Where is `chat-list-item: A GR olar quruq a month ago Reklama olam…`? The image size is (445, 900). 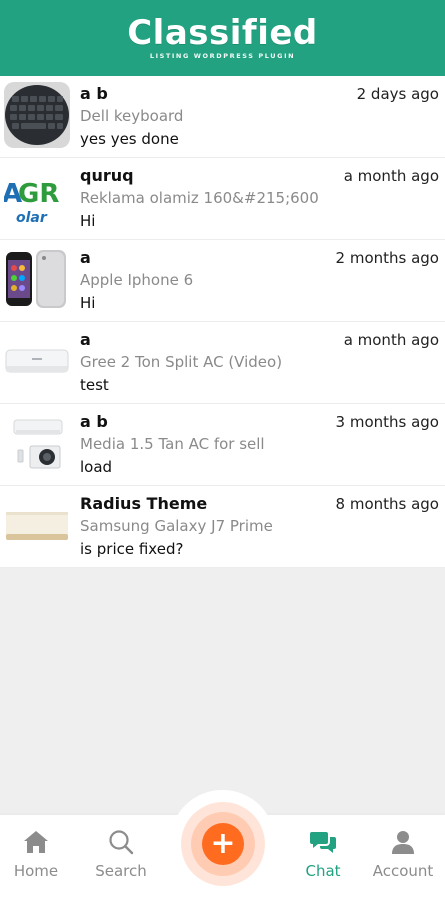 chat-list-item: A GR olar quruq a month ago Reklama olam… is located at coordinates (222, 199).